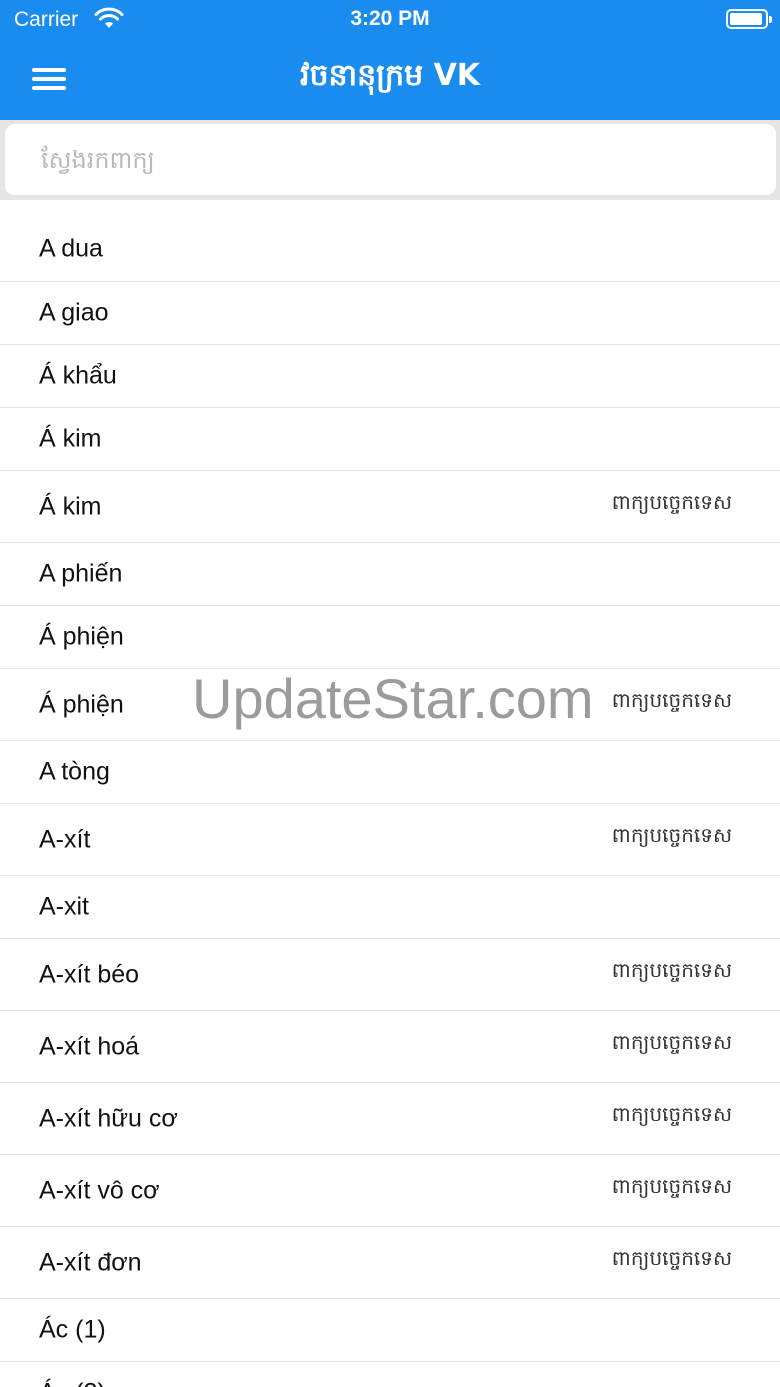  Describe the element at coordinates (390, 313) in the screenshot. I see `list-item: A giao` at that location.